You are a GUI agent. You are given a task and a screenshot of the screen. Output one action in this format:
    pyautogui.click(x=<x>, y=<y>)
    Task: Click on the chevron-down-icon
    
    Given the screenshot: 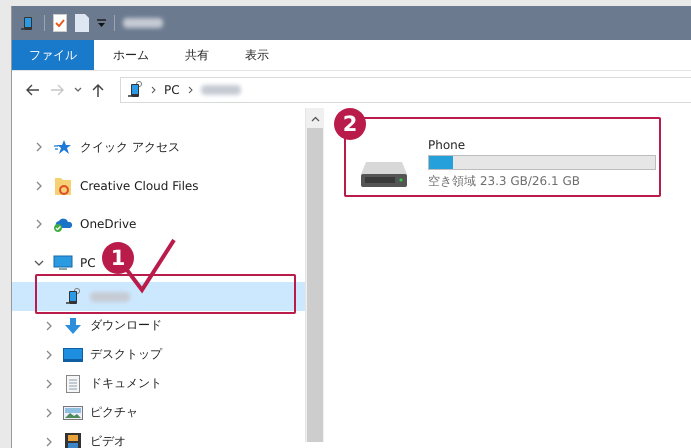 What is the action you would take?
    pyautogui.click(x=39, y=263)
    